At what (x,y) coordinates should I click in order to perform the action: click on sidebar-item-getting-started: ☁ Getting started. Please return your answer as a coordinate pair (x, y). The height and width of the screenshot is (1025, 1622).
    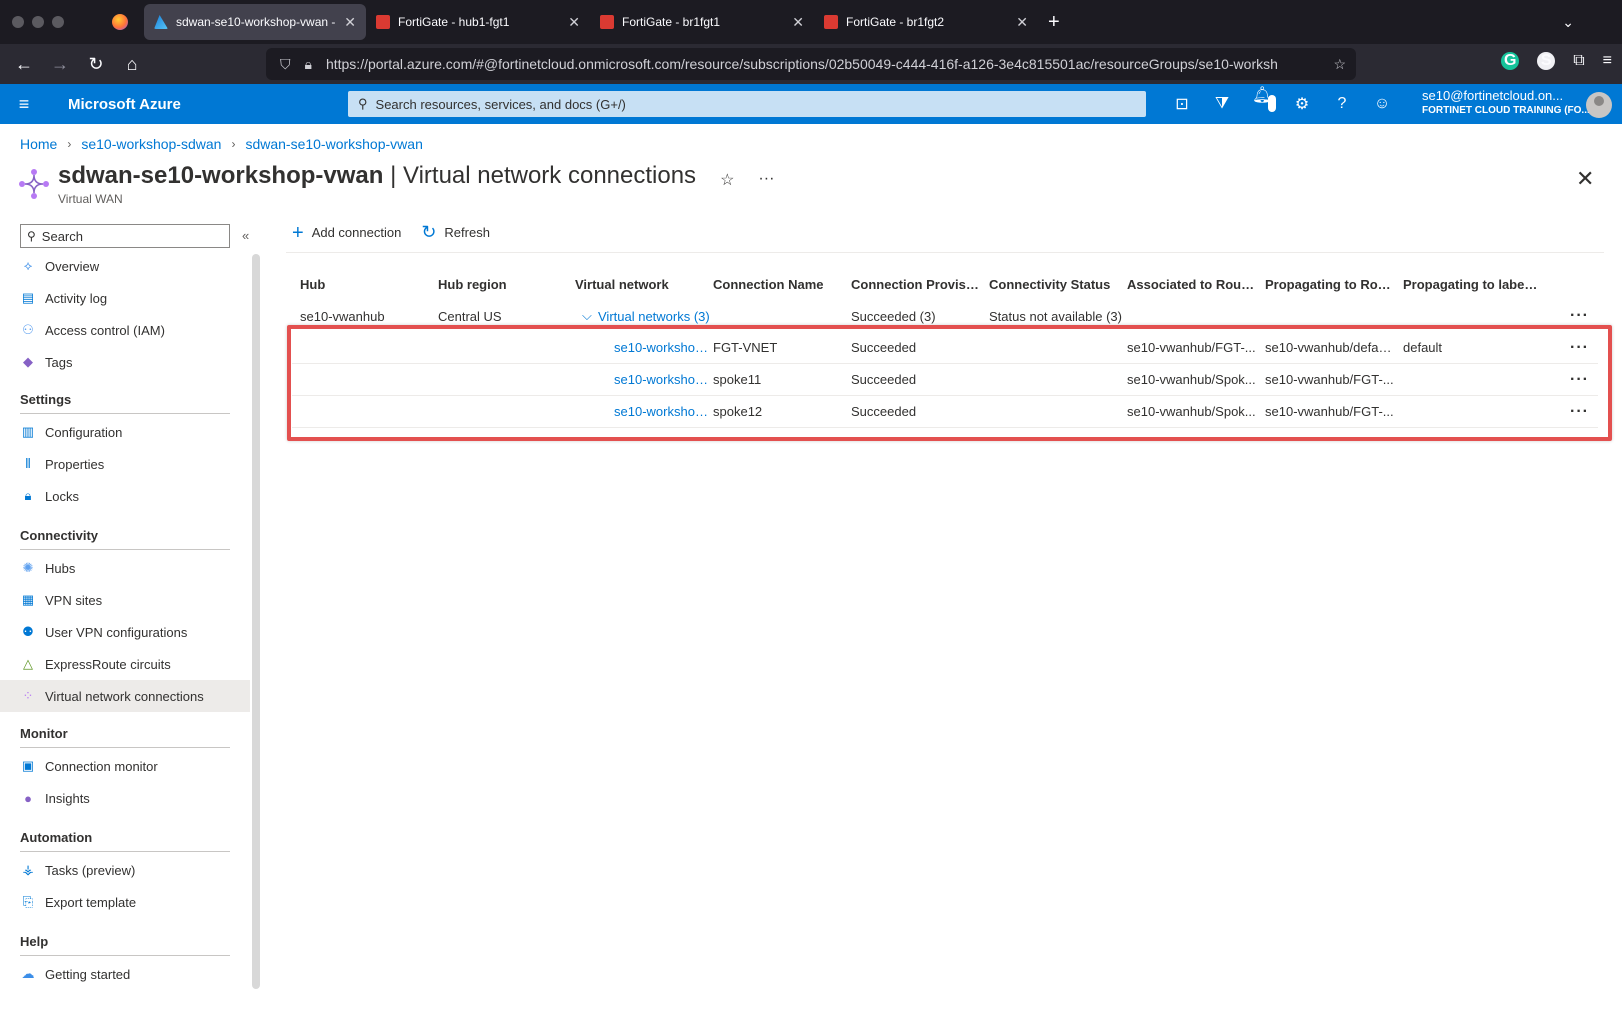
    Looking at the image, I should click on (125, 974).